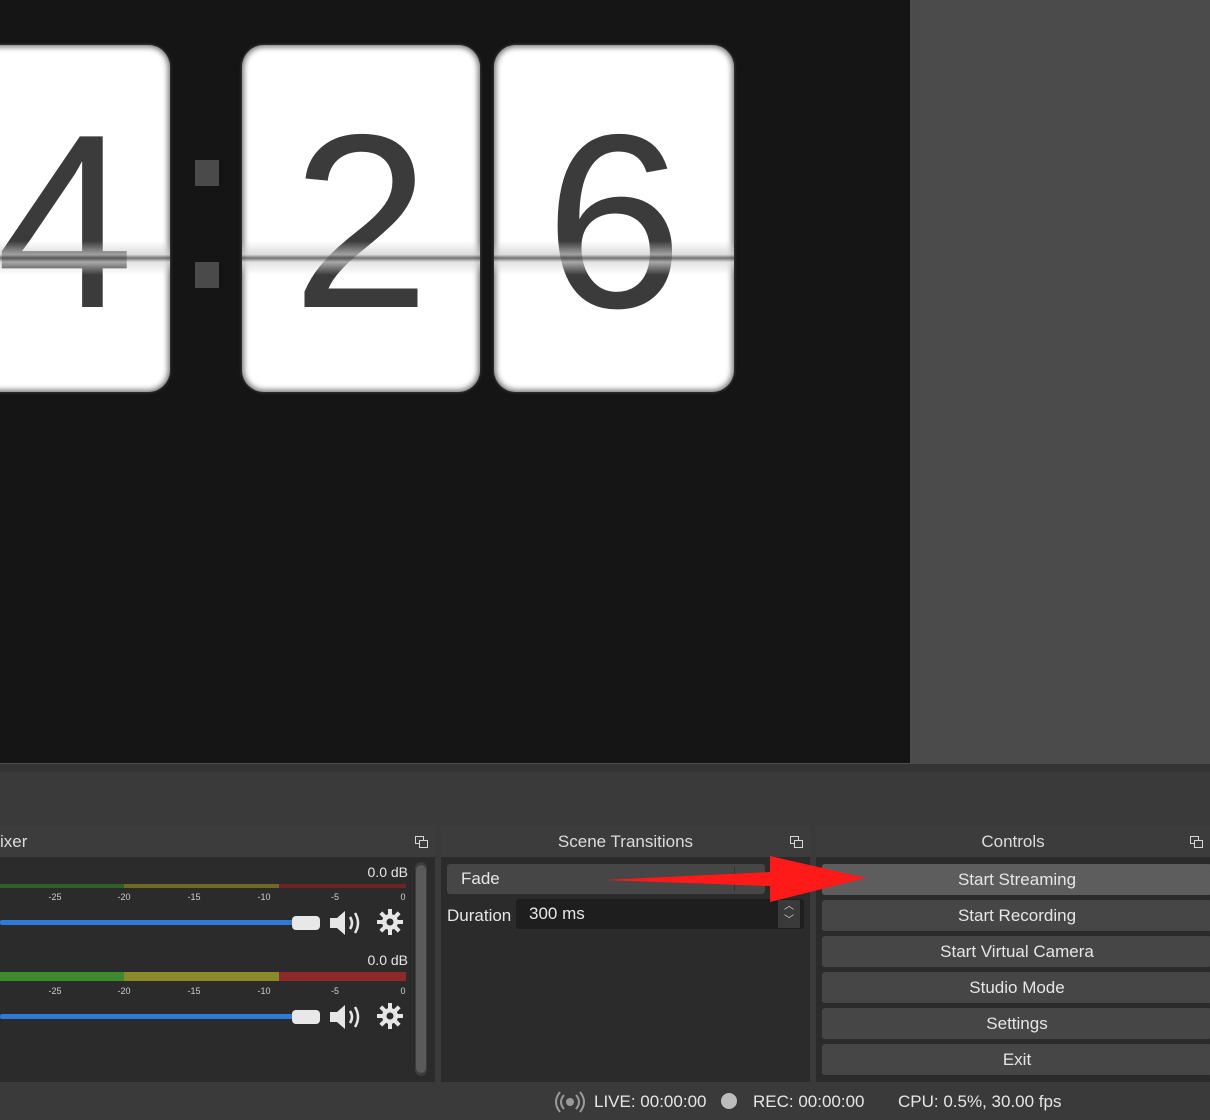 This screenshot has width=1210, height=1120. I want to click on clock-digit: 2, so click(361, 221).